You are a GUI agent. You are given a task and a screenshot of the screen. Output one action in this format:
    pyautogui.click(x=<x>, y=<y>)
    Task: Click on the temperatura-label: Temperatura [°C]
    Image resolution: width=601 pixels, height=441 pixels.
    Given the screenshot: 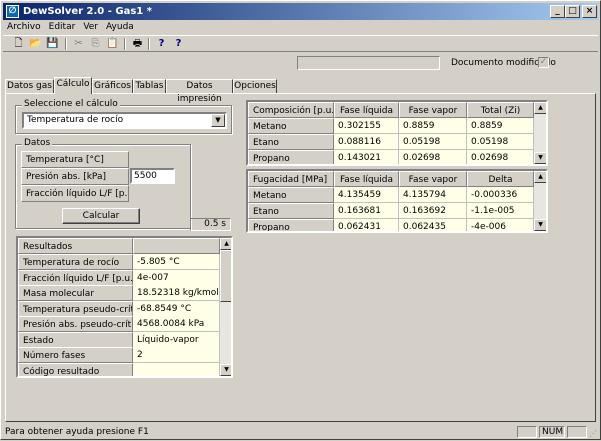 What is the action you would take?
    pyautogui.click(x=75, y=159)
    